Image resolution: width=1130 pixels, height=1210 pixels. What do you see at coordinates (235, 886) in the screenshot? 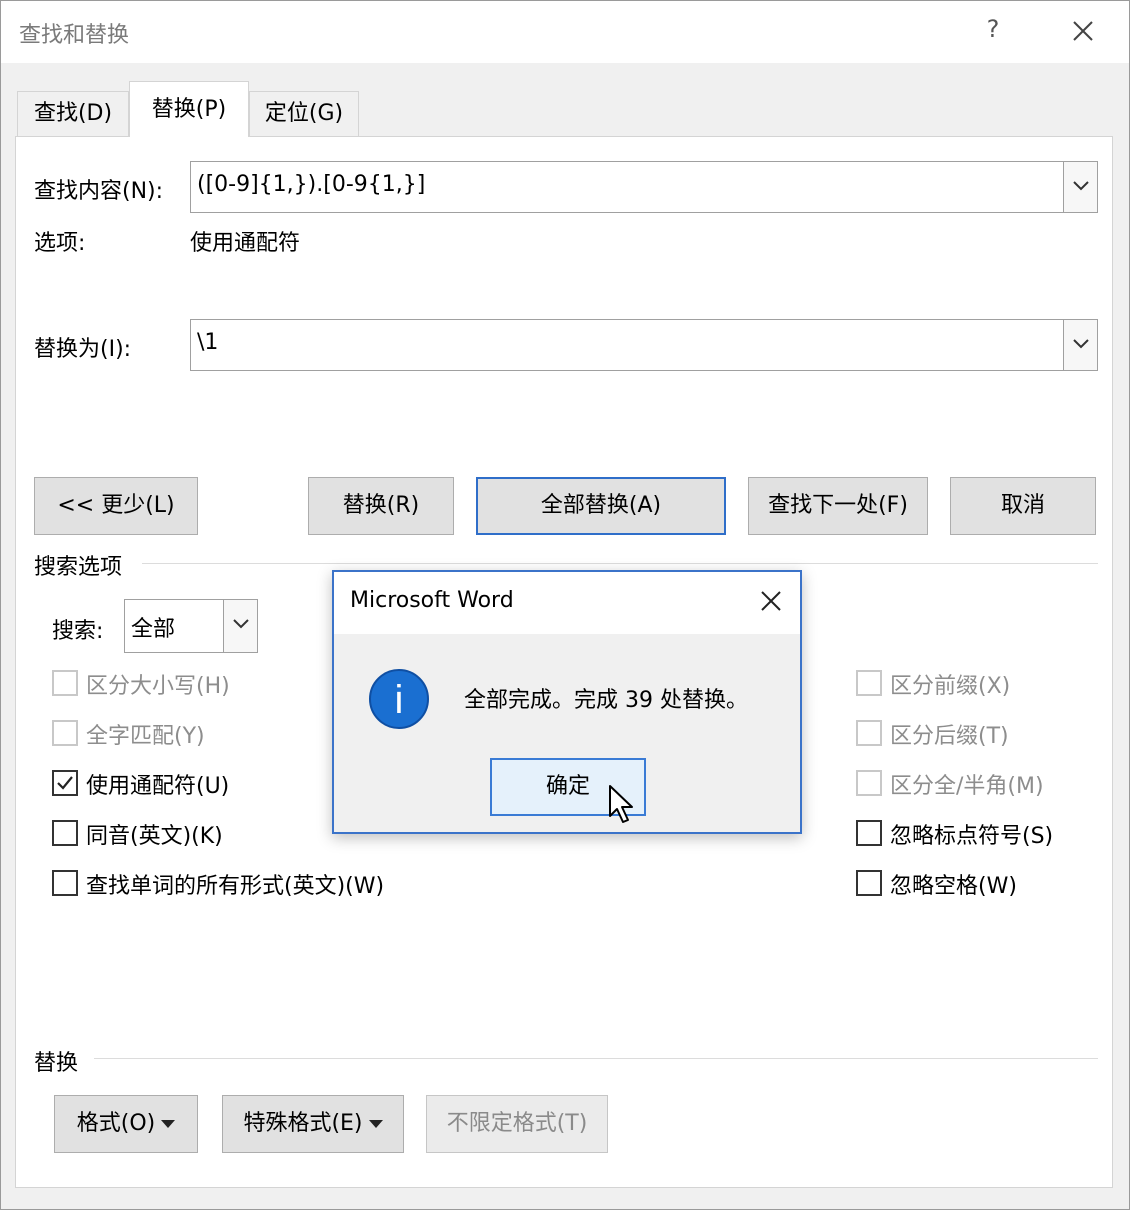
I see `all-word-forms-label: 查找单词的所有形式(英文)(W)` at bounding box center [235, 886].